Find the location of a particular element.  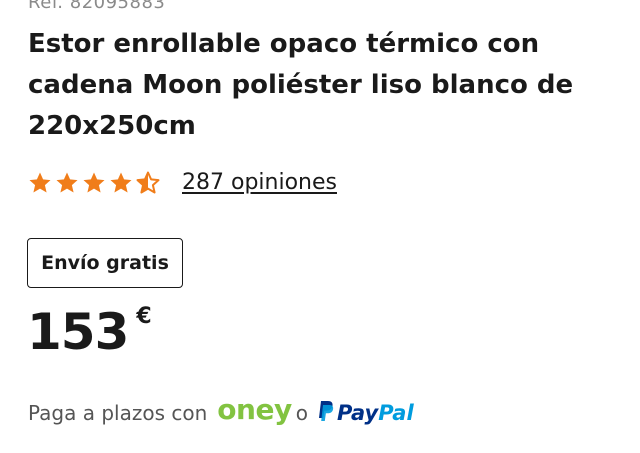

paypal-logo: PayPal is located at coordinates (365, 413).